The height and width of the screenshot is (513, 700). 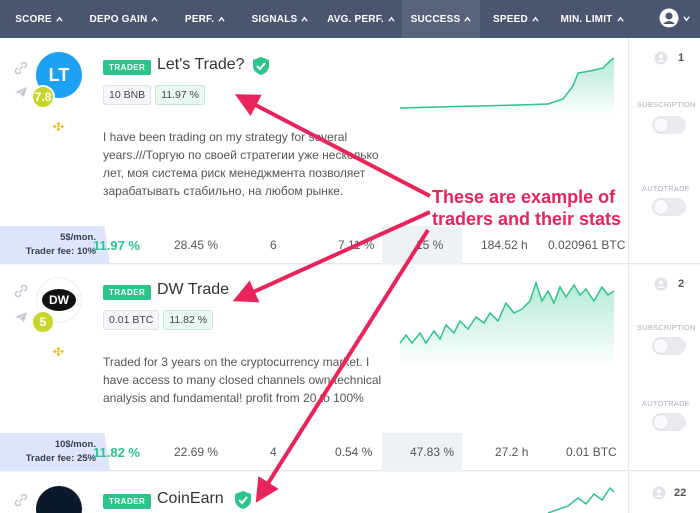 I want to click on subscribers-count: 22, so click(x=680, y=493).